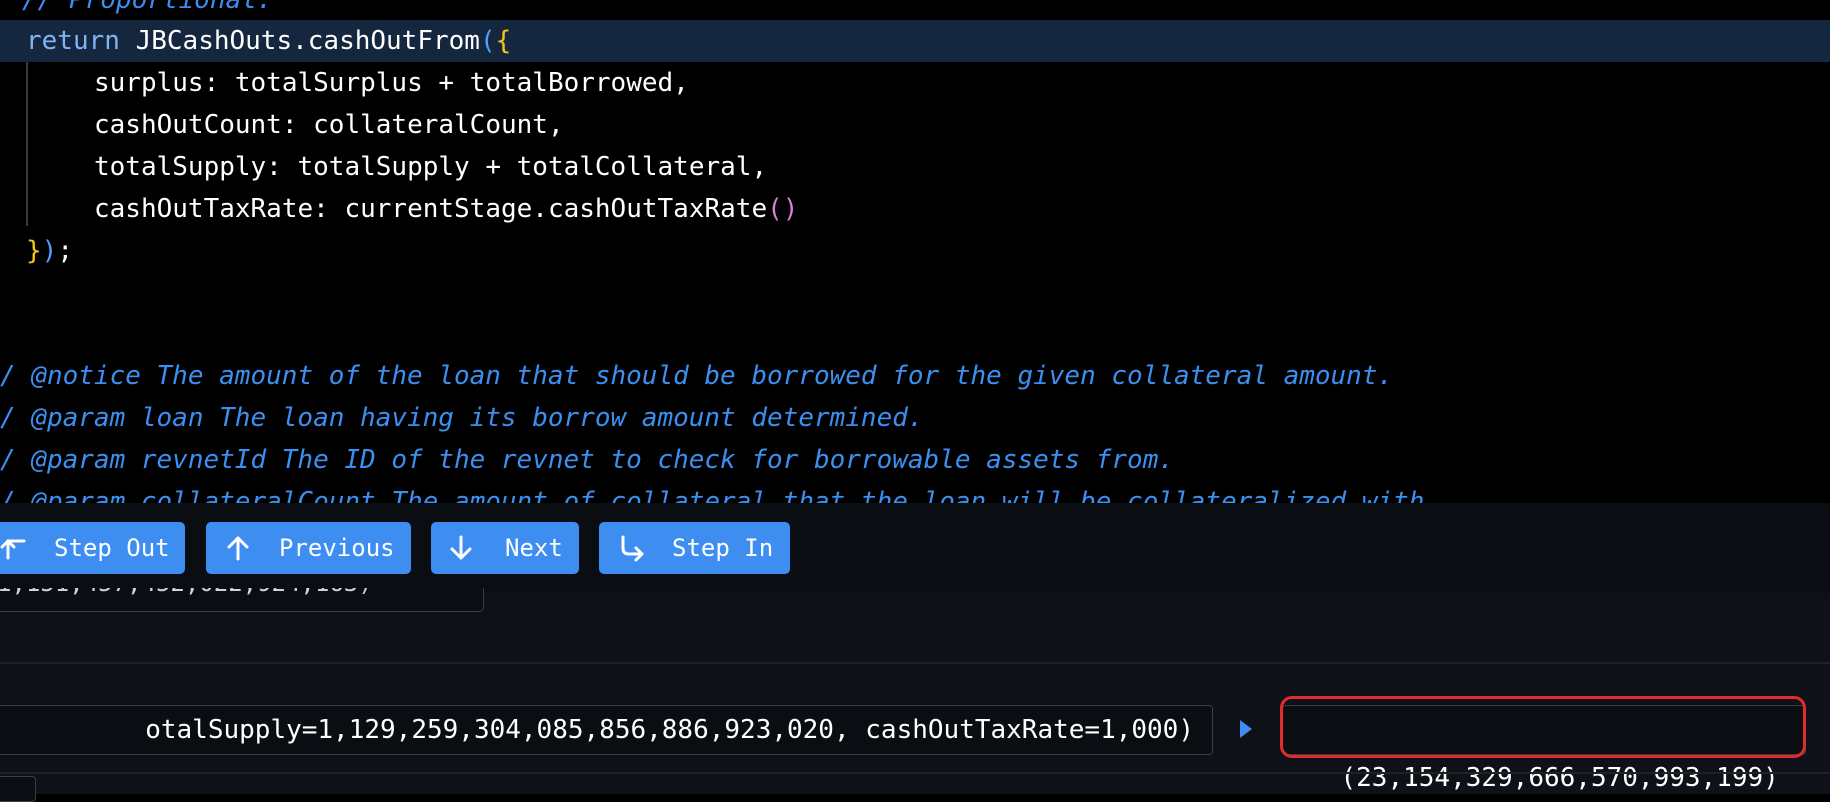 This screenshot has width=1830, height=802. Describe the element at coordinates (112, 548) in the screenshot. I see `step-out-label: Step Out` at that location.